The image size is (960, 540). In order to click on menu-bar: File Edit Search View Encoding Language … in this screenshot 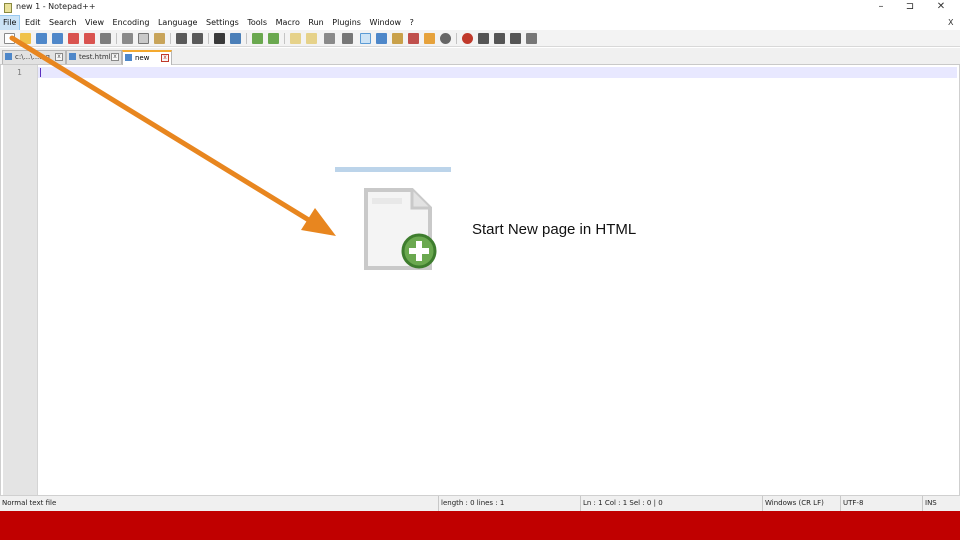, I will do `click(480, 23)`.